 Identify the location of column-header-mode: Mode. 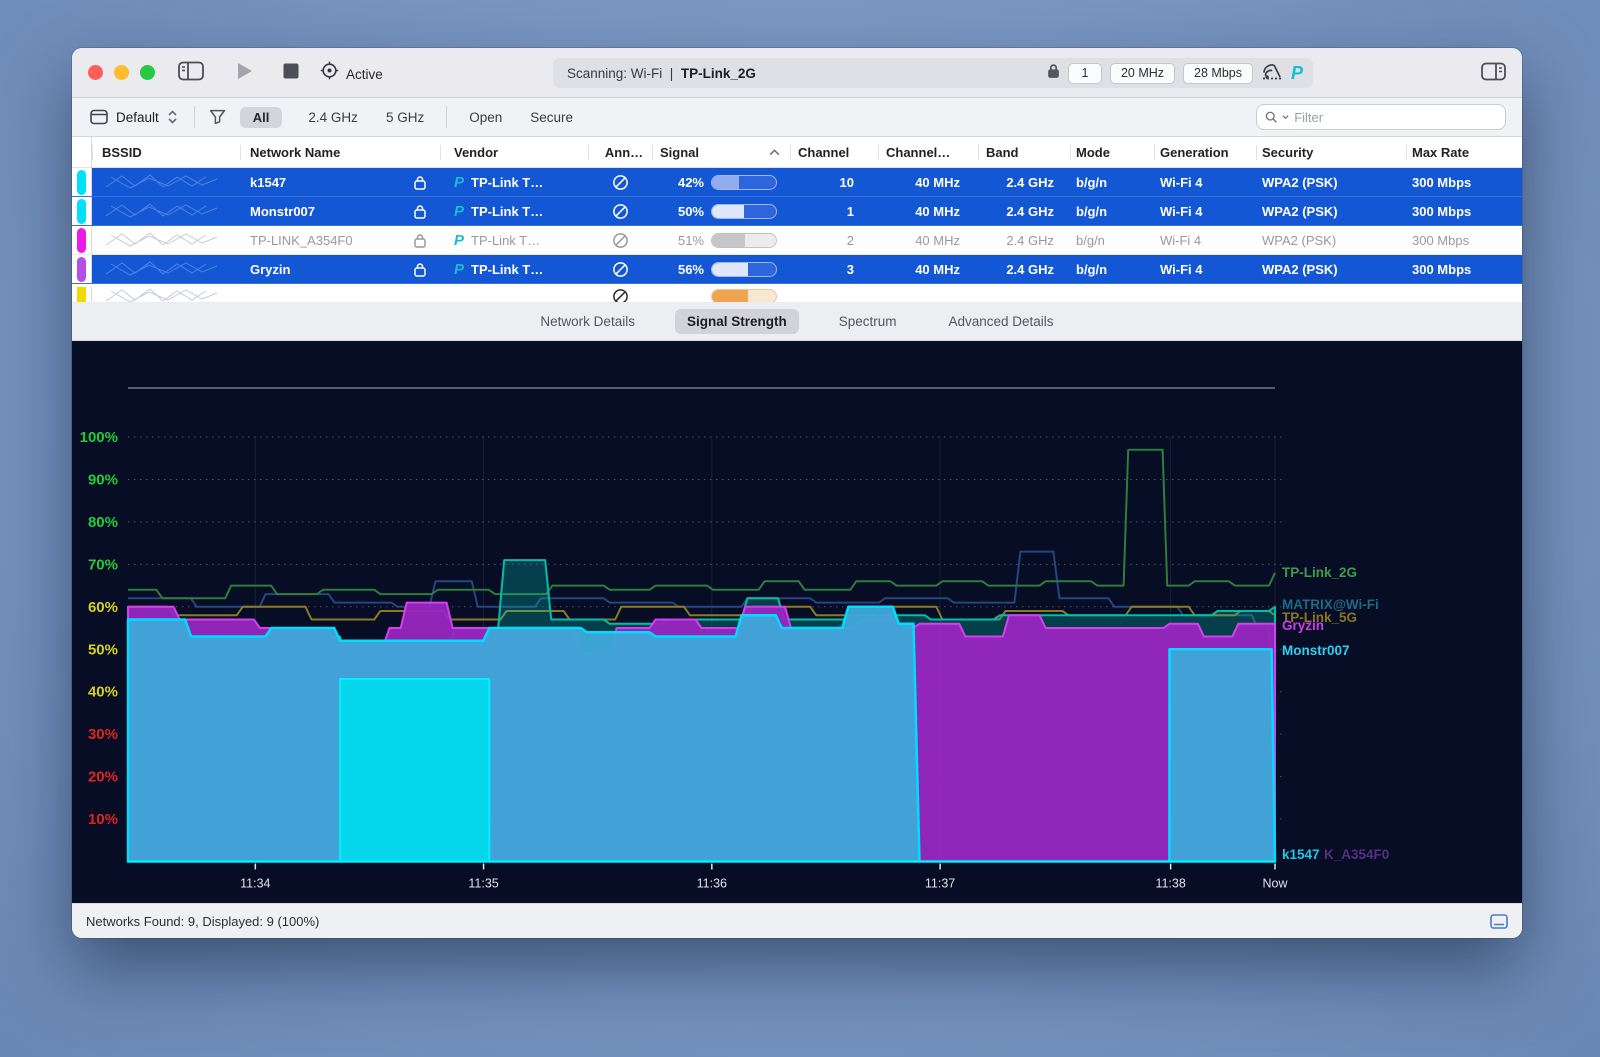
(1112, 152).